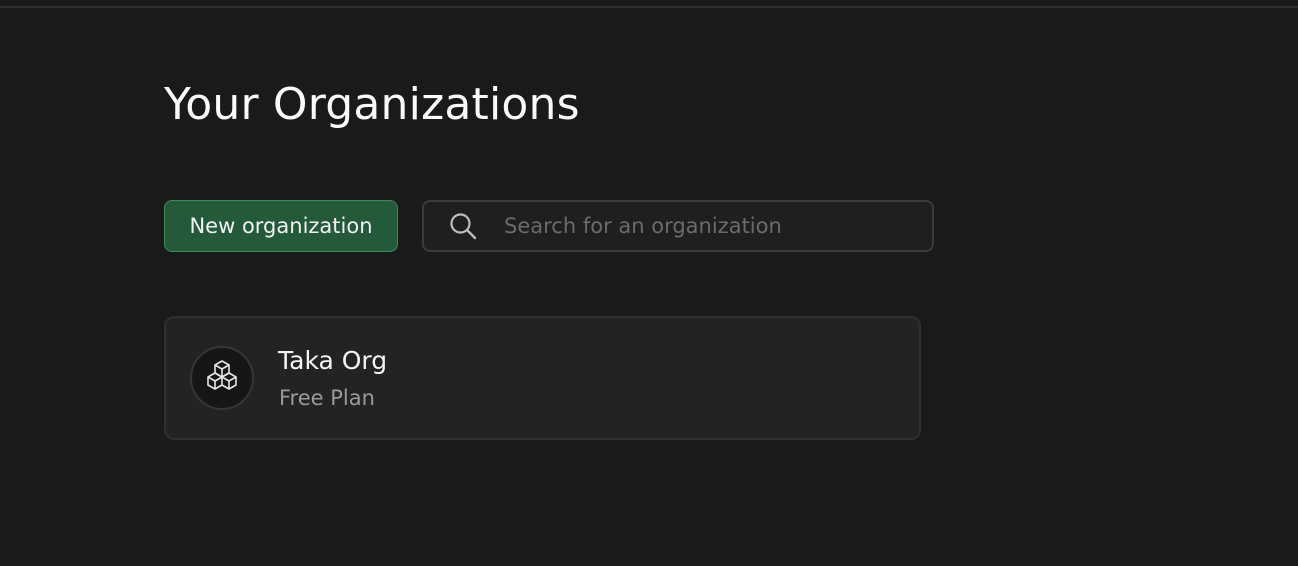 The image size is (1298, 566). I want to click on org-name: Taka Org, so click(333, 360).